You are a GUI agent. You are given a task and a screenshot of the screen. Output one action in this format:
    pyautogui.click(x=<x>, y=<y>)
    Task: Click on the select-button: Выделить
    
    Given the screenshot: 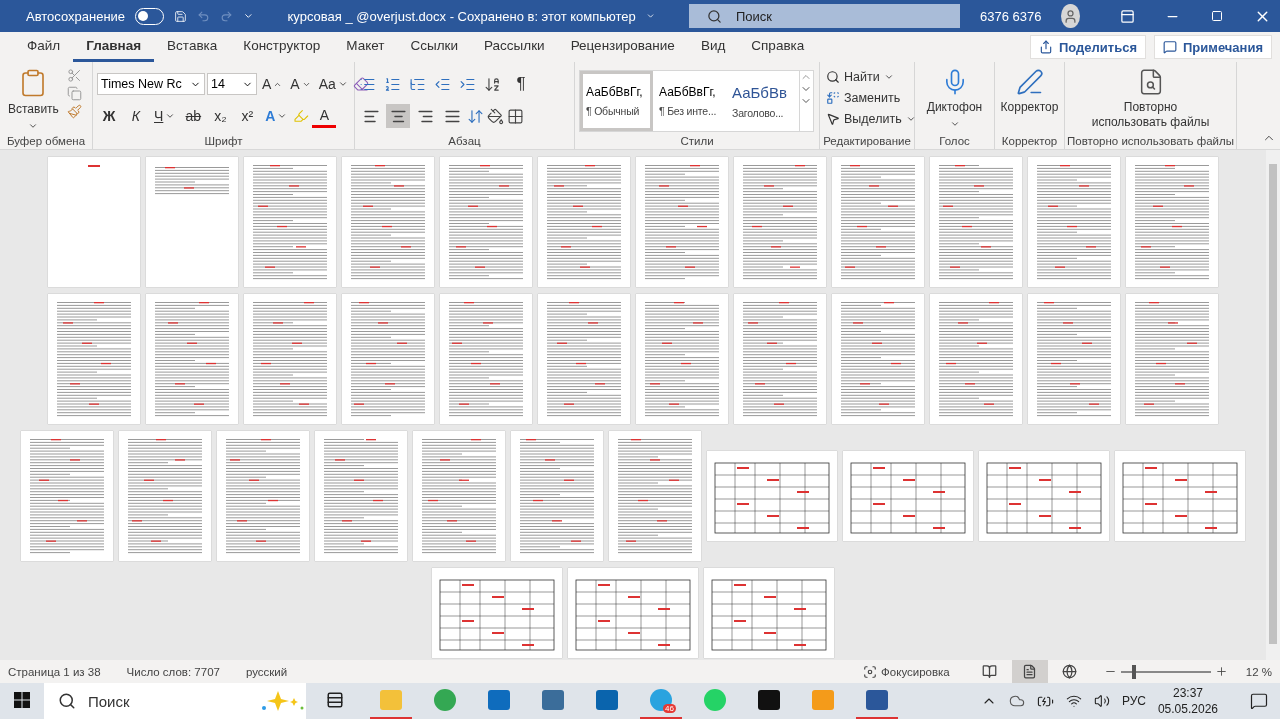 What is the action you would take?
    pyautogui.click(x=871, y=118)
    